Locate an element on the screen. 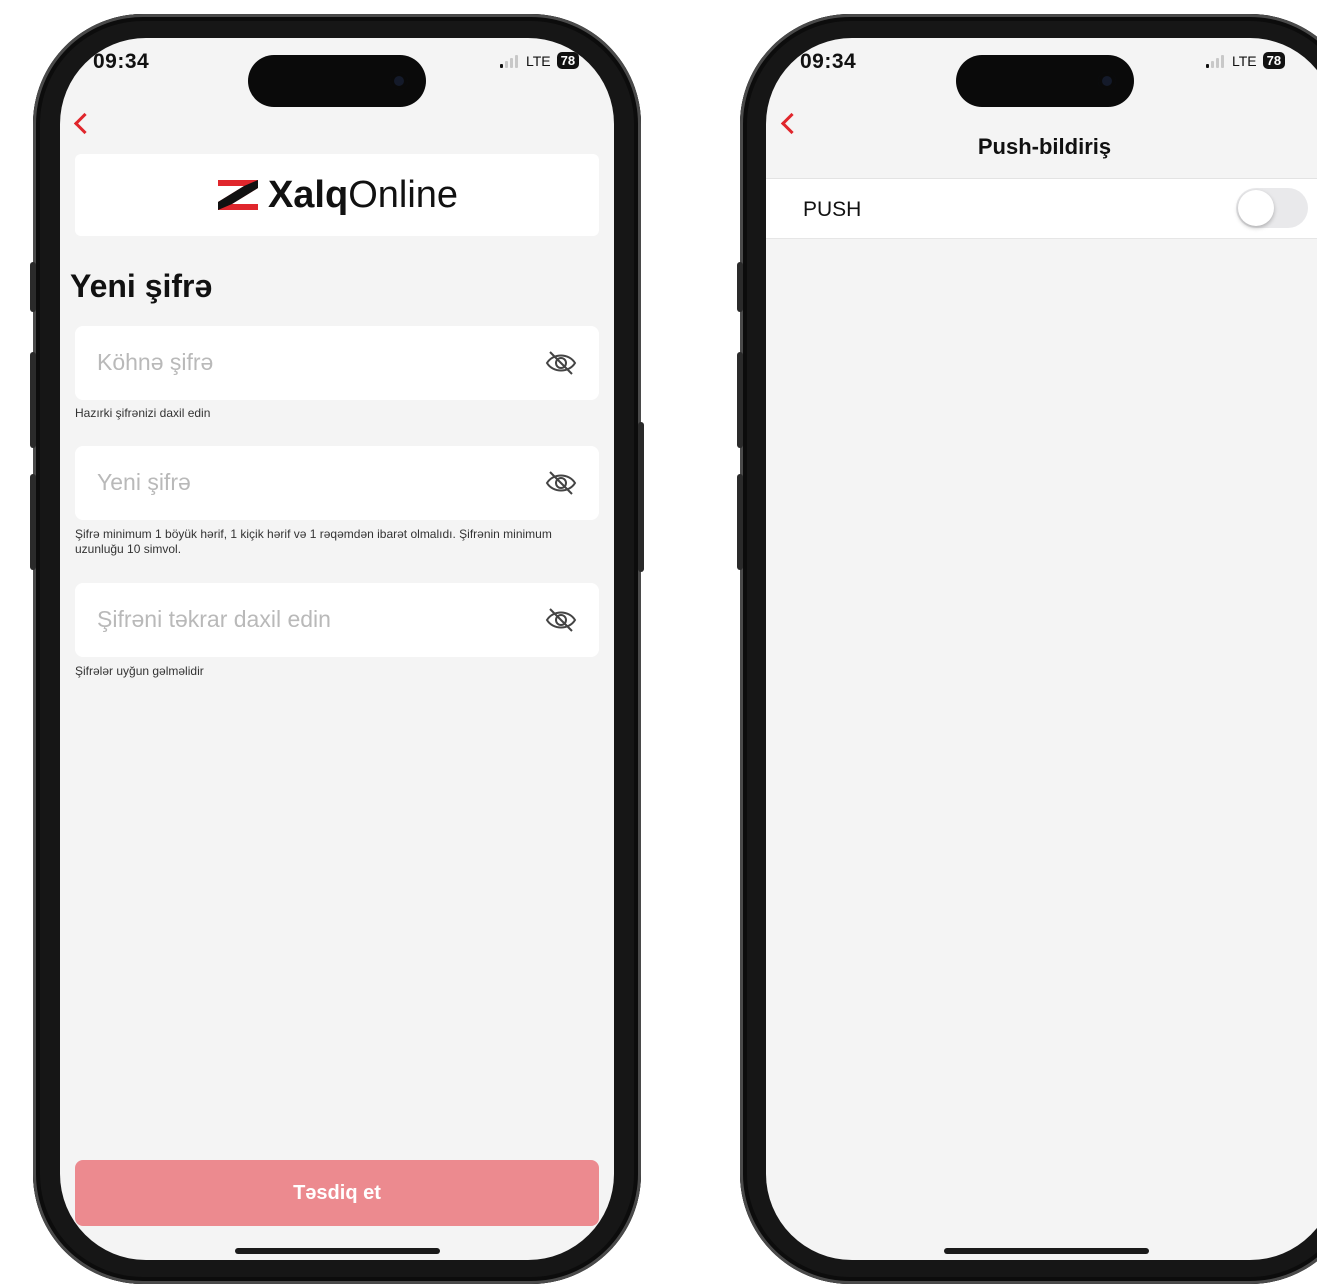 This screenshot has height=1284, width=1317. logo-text-regular: Online is located at coordinates (403, 194).